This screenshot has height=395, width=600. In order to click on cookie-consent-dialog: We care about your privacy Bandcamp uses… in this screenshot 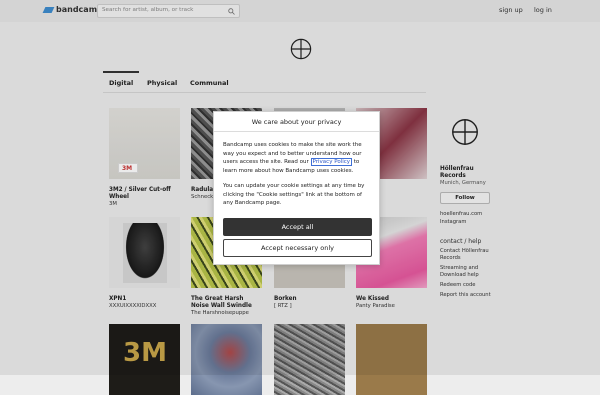, I will do `click(296, 188)`.